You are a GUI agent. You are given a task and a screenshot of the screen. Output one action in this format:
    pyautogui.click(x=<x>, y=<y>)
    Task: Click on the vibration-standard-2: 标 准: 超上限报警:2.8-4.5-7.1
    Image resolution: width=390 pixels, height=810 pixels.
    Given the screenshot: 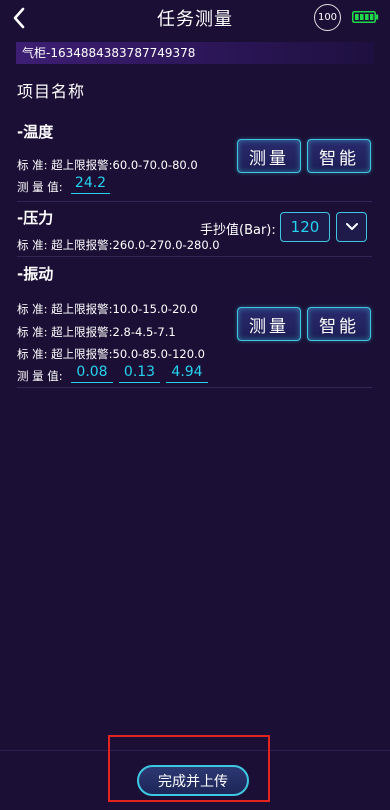 What is the action you would take?
    pyautogui.click(x=96, y=332)
    